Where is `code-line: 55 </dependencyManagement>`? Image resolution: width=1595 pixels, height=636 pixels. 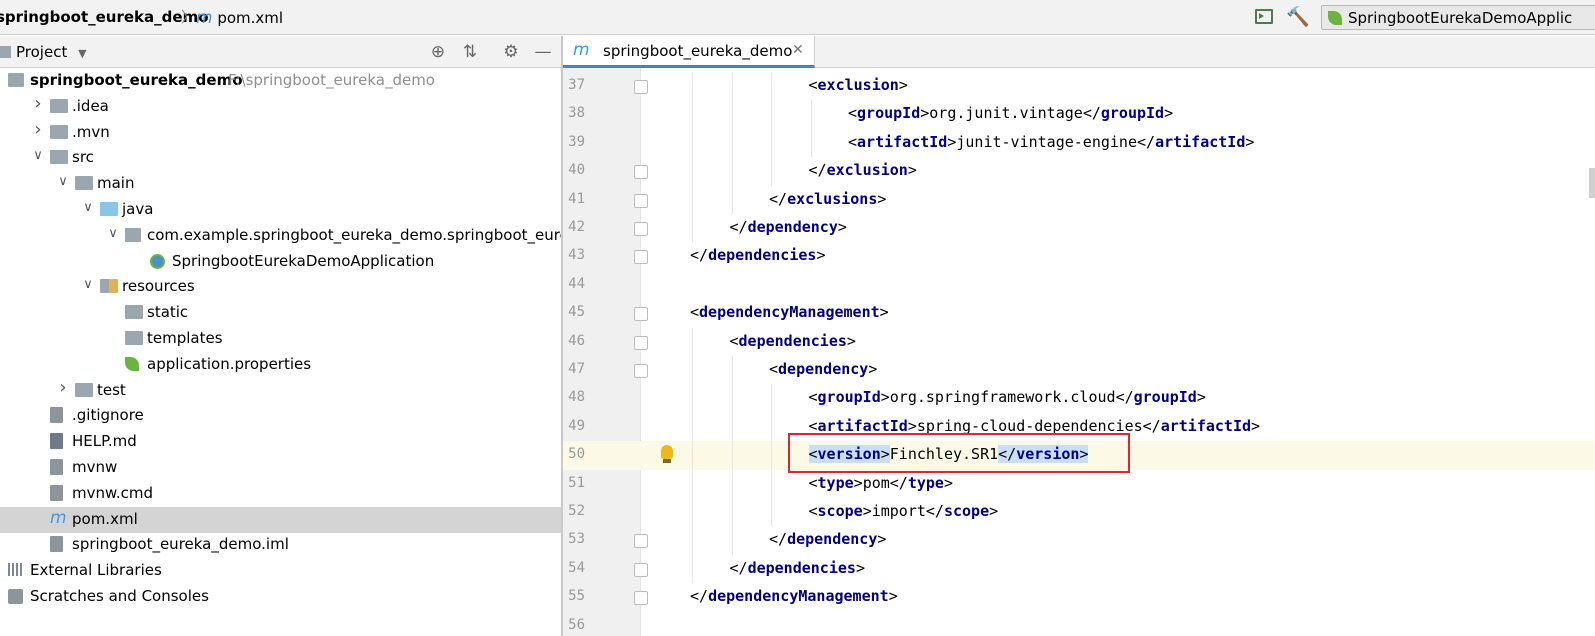
code-line: 55 </dependencyManagement> is located at coordinates (1079, 597).